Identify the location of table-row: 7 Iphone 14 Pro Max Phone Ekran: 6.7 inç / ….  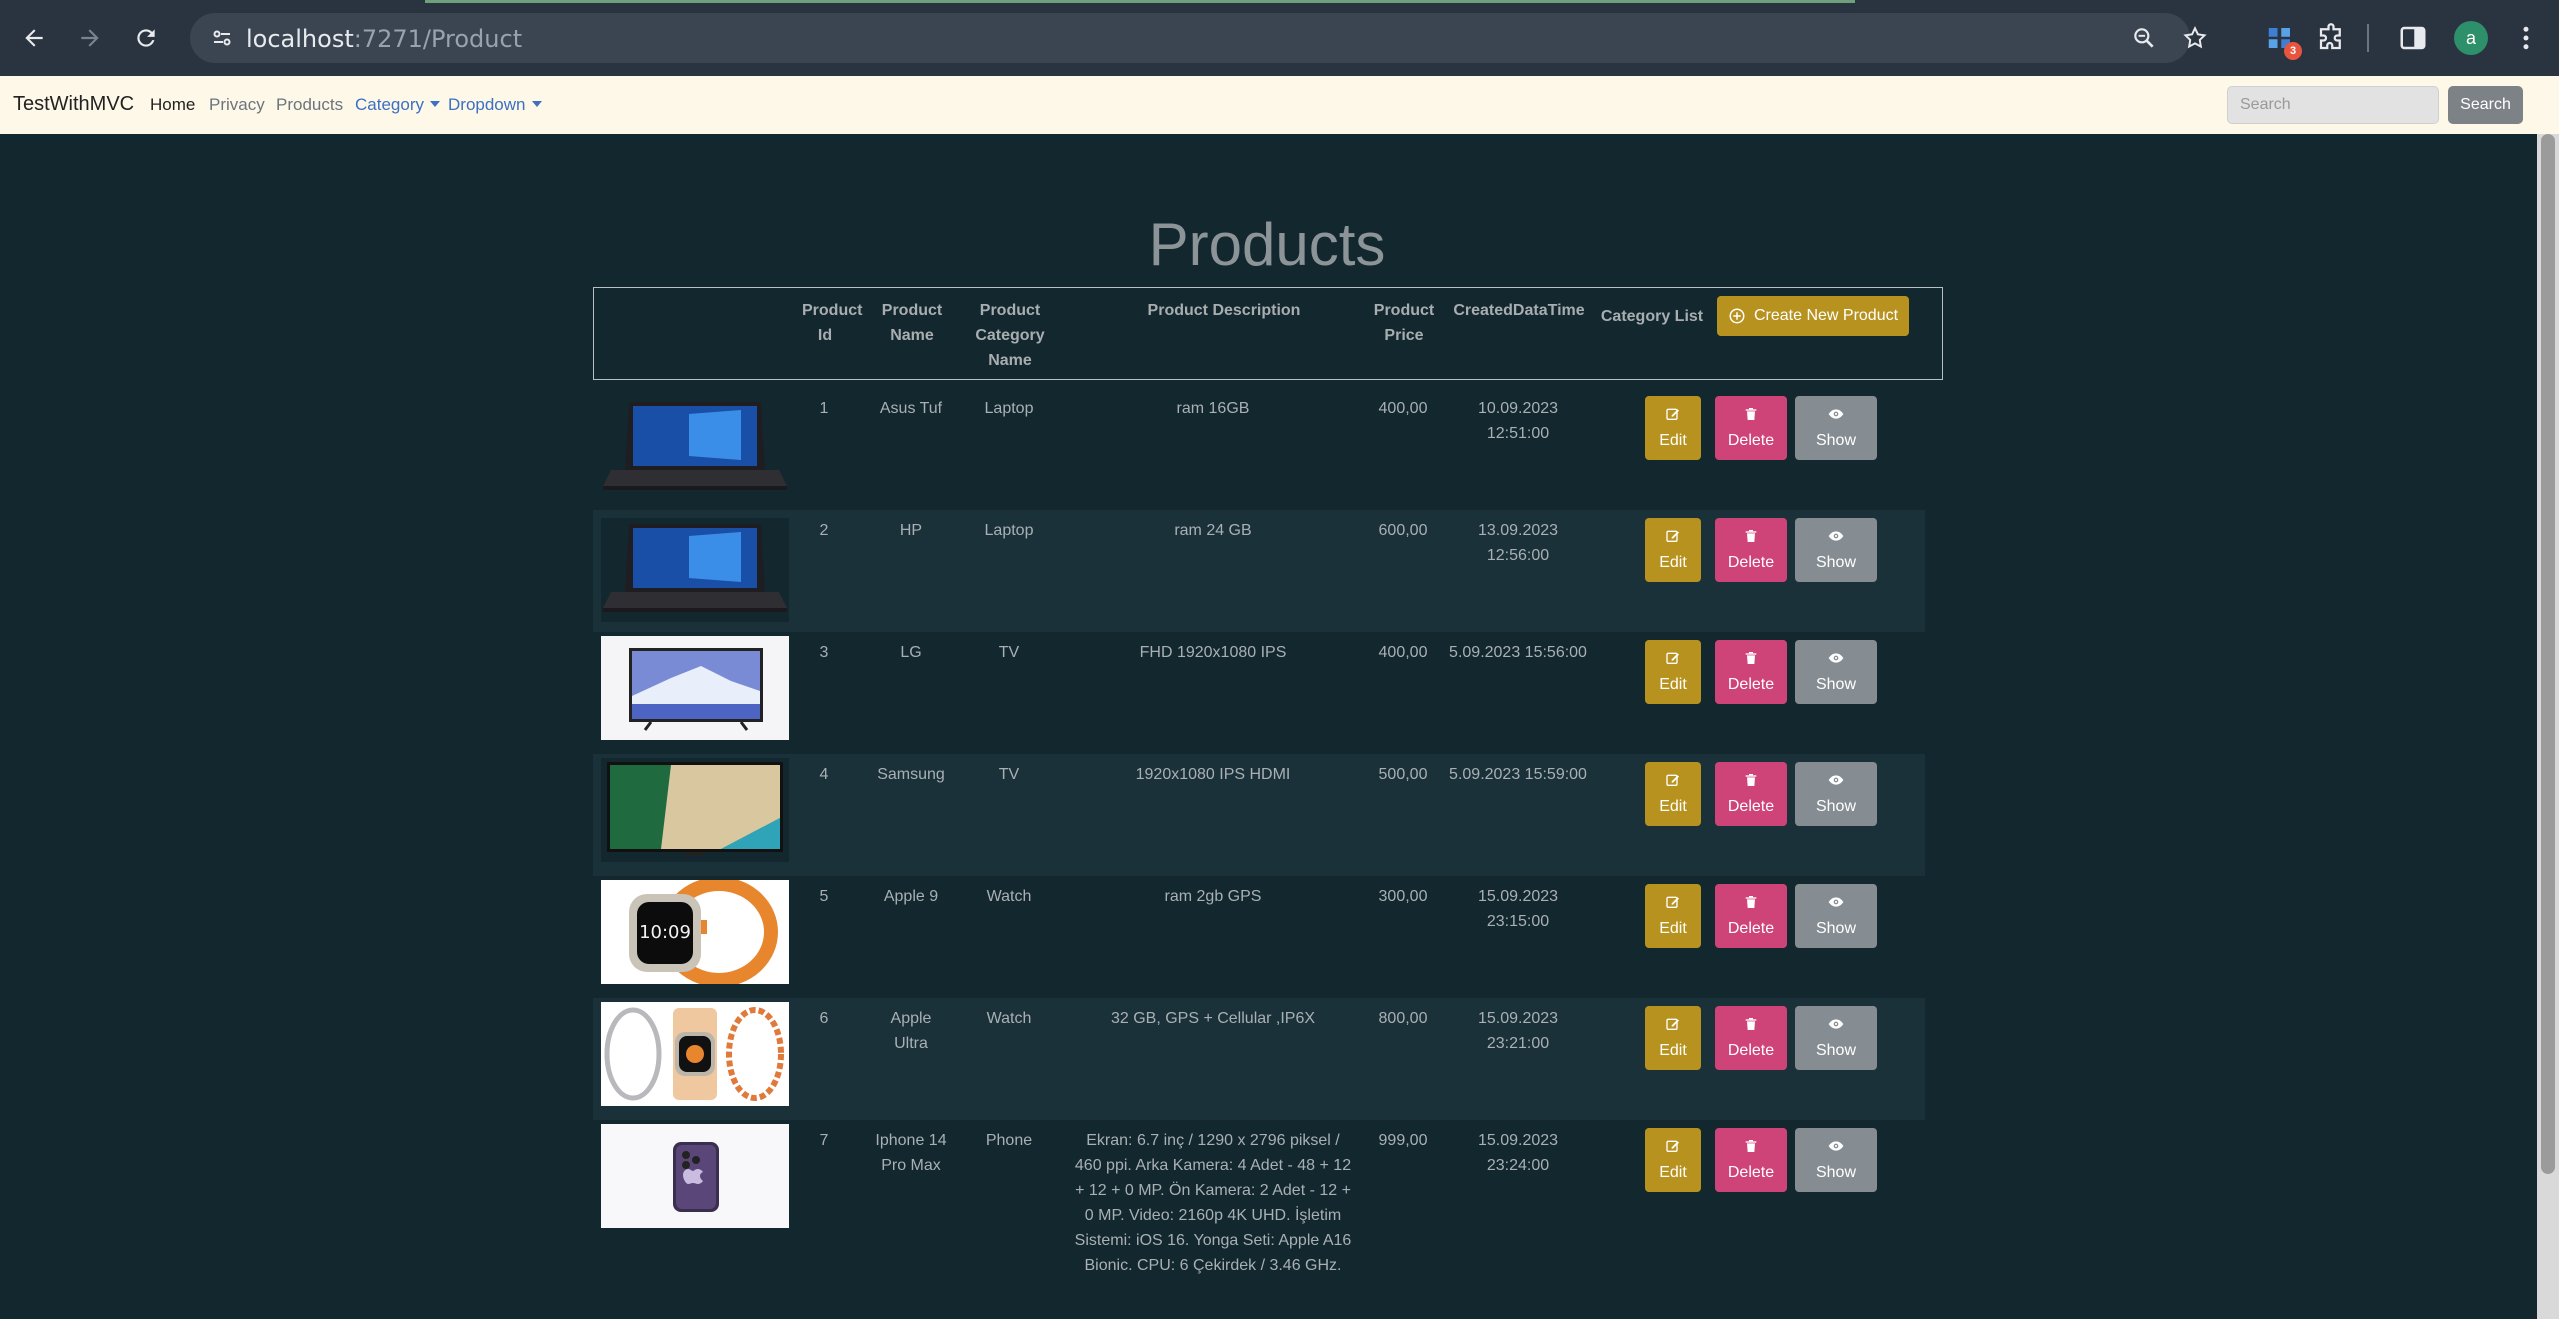
(1259, 1200).